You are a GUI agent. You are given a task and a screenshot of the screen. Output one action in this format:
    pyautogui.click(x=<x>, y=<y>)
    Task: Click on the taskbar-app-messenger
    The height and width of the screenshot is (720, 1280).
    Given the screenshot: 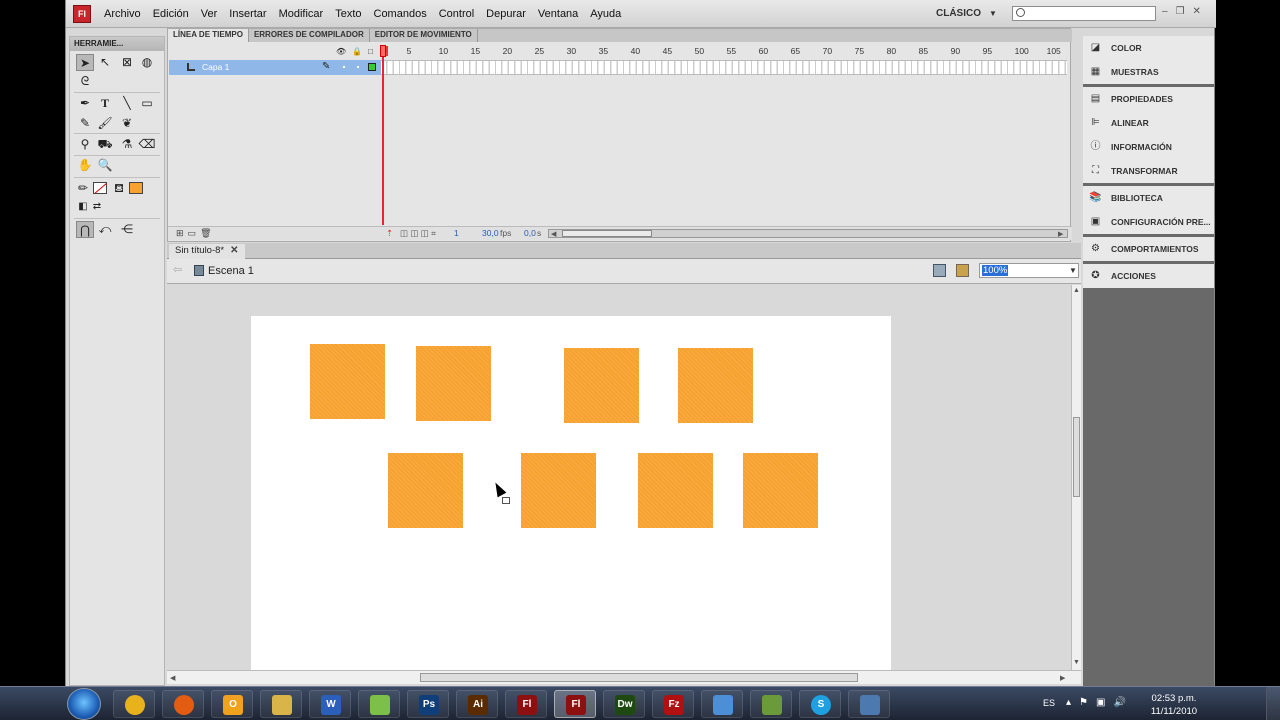 What is the action you would take?
    pyautogui.click(x=722, y=704)
    